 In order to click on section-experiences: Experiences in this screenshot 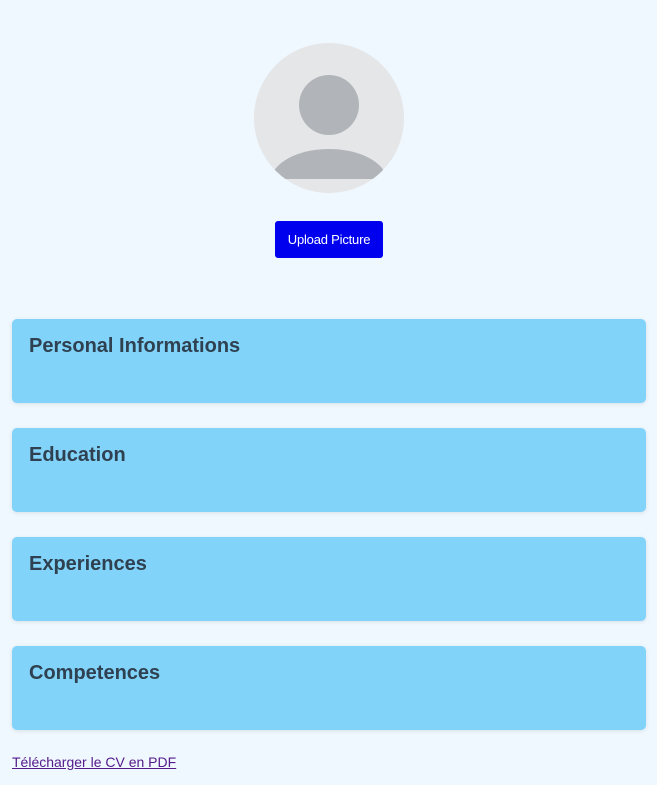, I will do `click(329, 579)`.